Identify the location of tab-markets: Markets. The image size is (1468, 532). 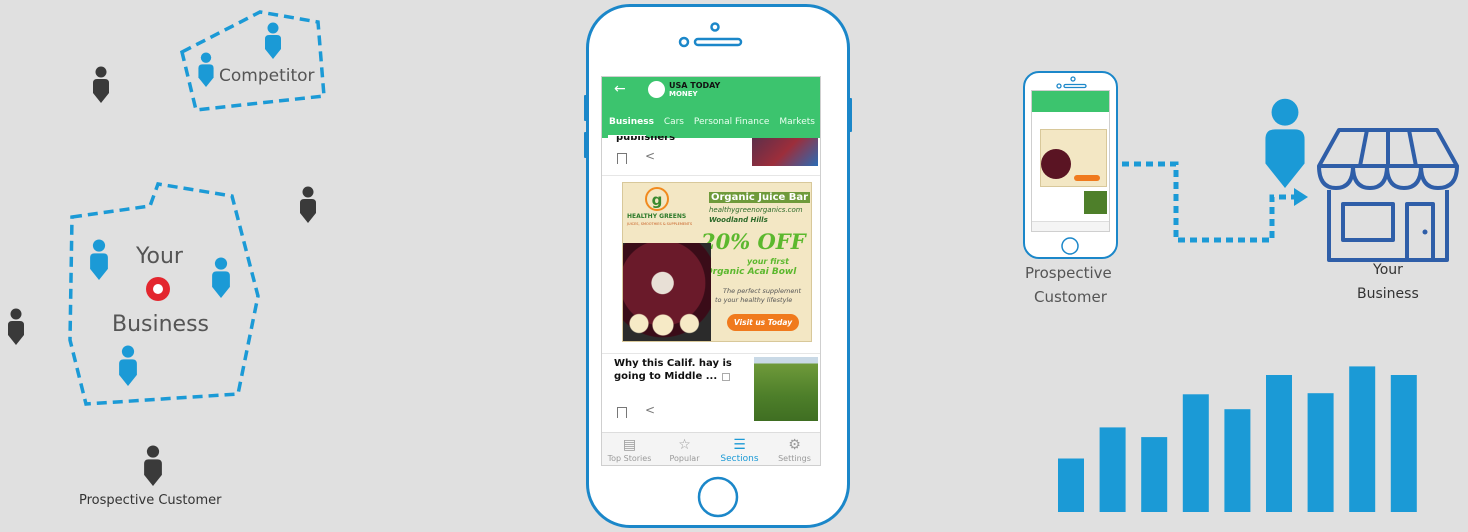
(797, 122).